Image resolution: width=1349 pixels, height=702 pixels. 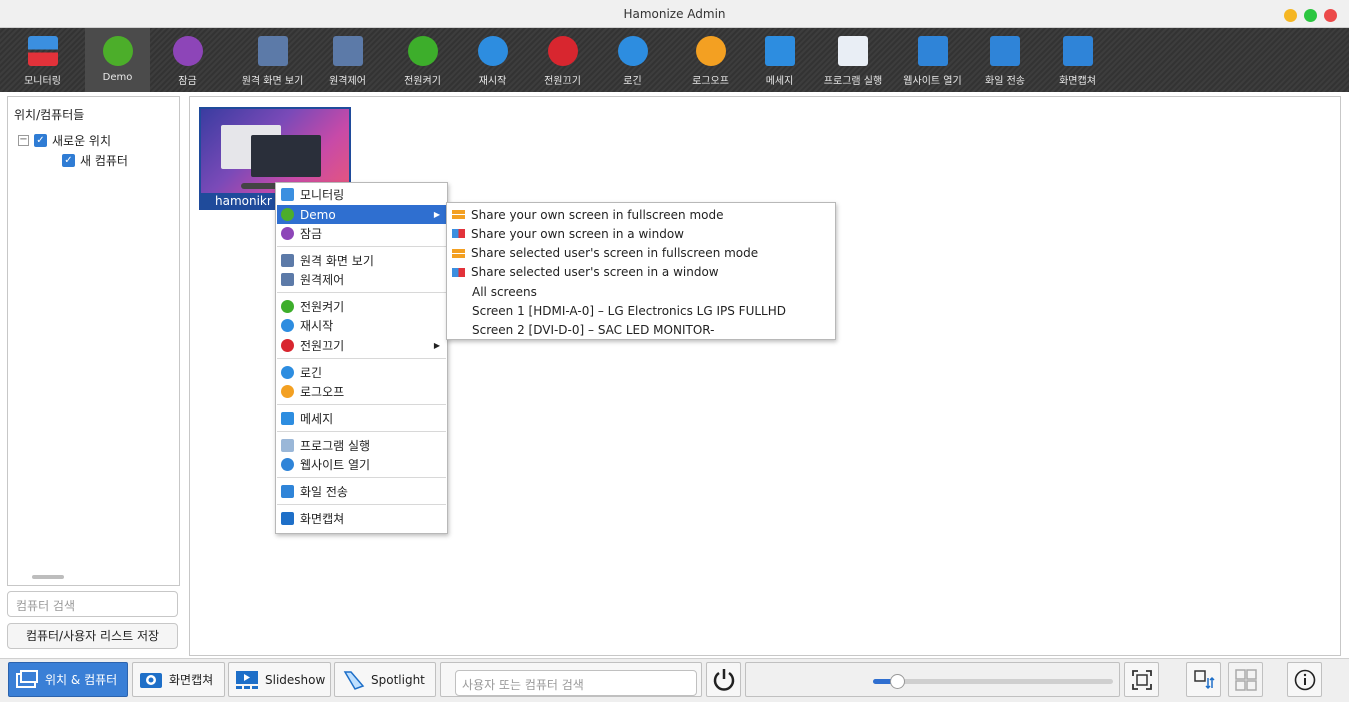 What do you see at coordinates (562, 60) in the screenshot?
I see `toolbar-power-off-button: 전원끄기` at bounding box center [562, 60].